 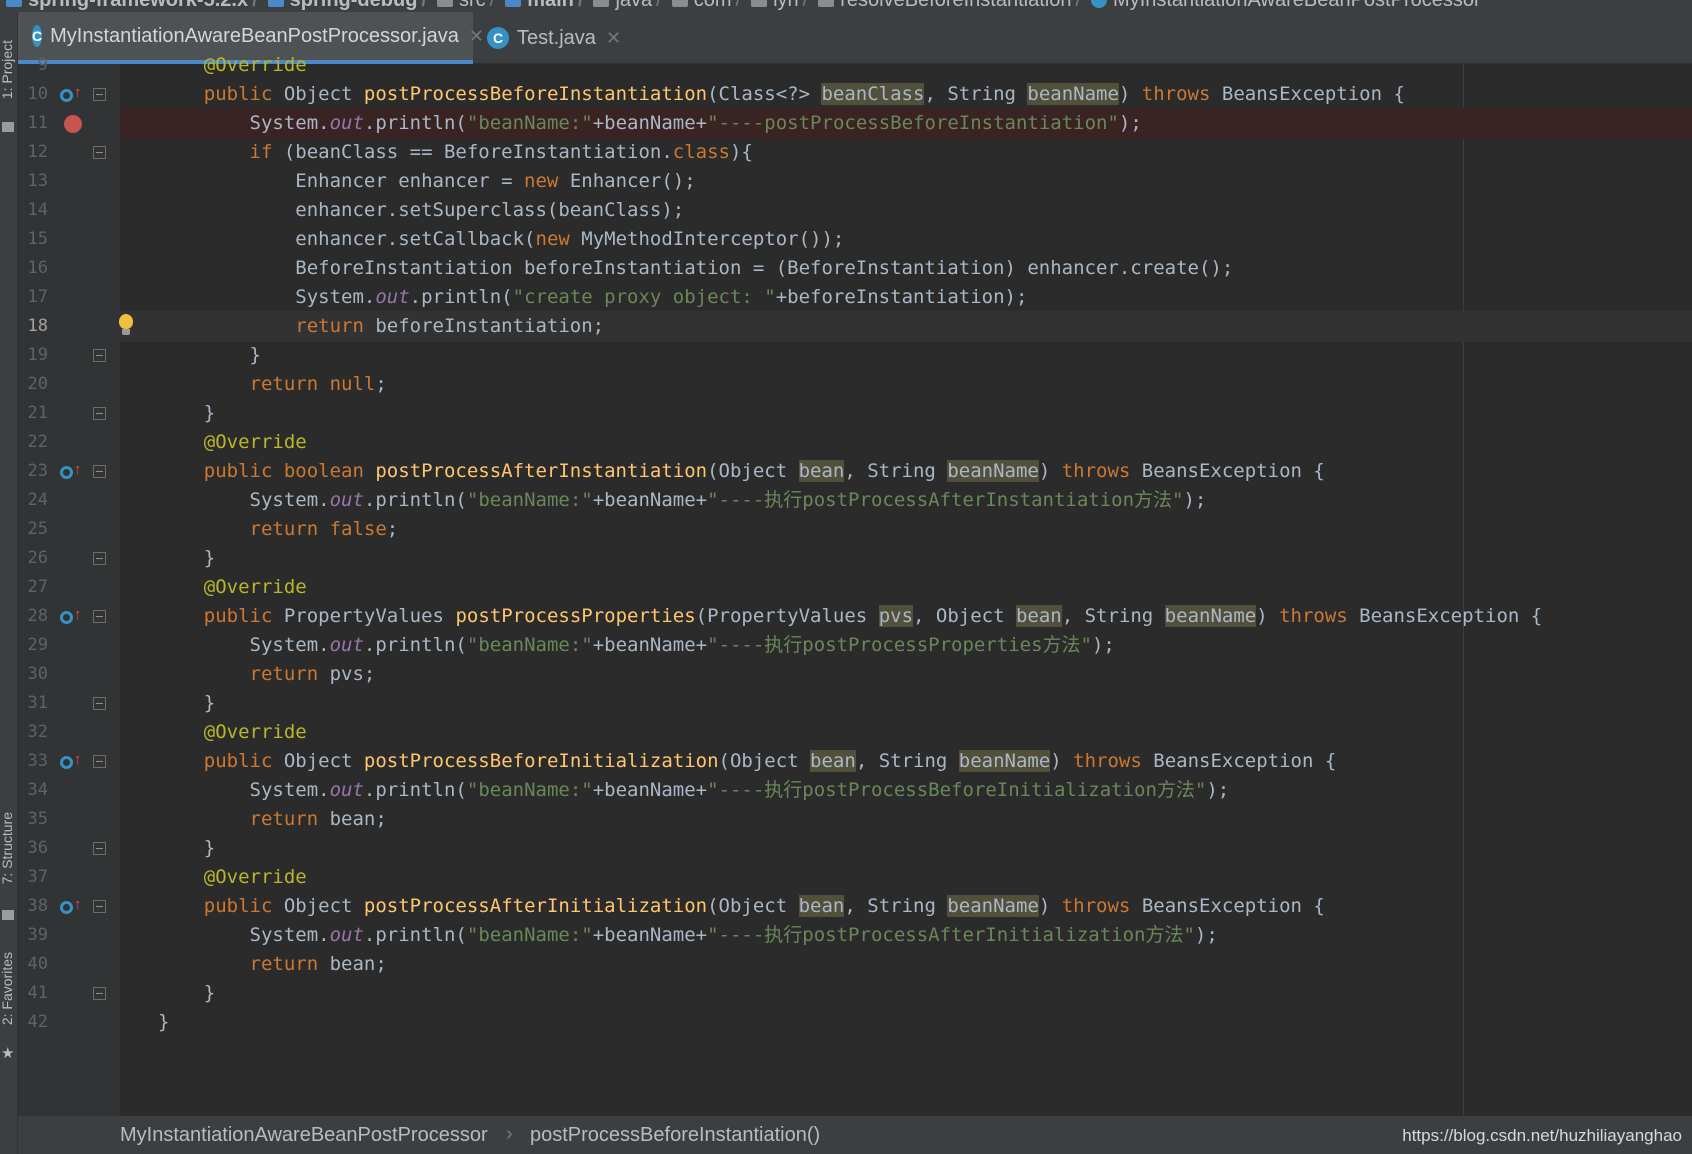 I want to click on code-line: 9 @Override, so click(x=855, y=65).